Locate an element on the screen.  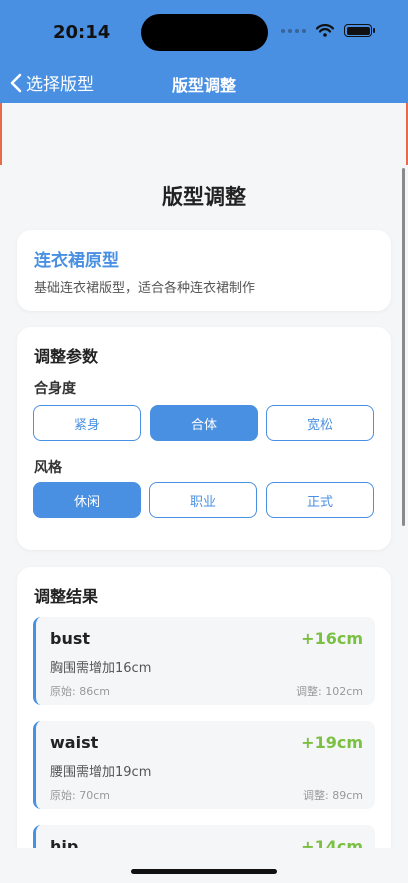
status-icons is located at coordinates (328, 30).